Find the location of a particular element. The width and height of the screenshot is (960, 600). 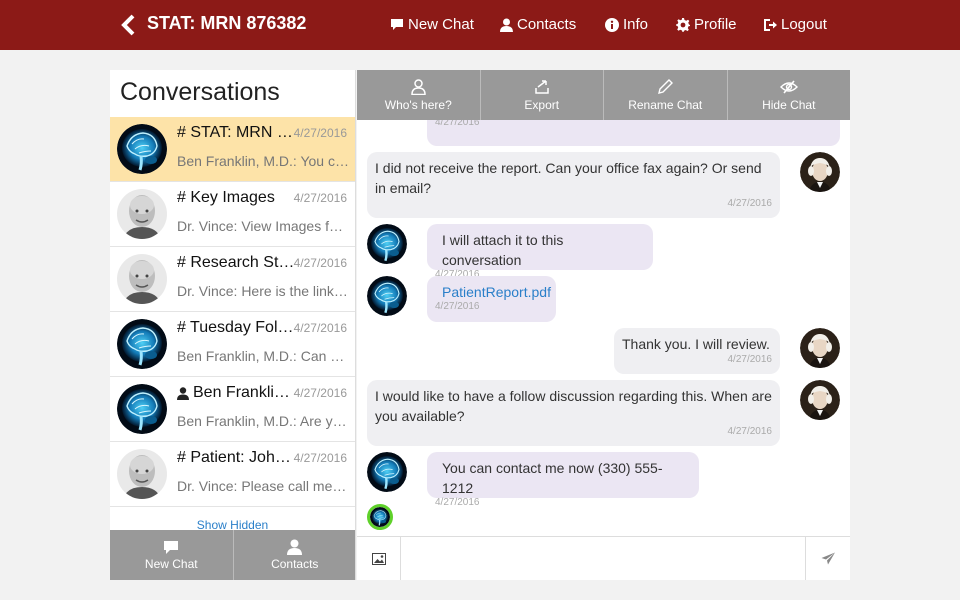

conversation-name: Ben Franklin, M.D. is located at coordinates (236, 393).